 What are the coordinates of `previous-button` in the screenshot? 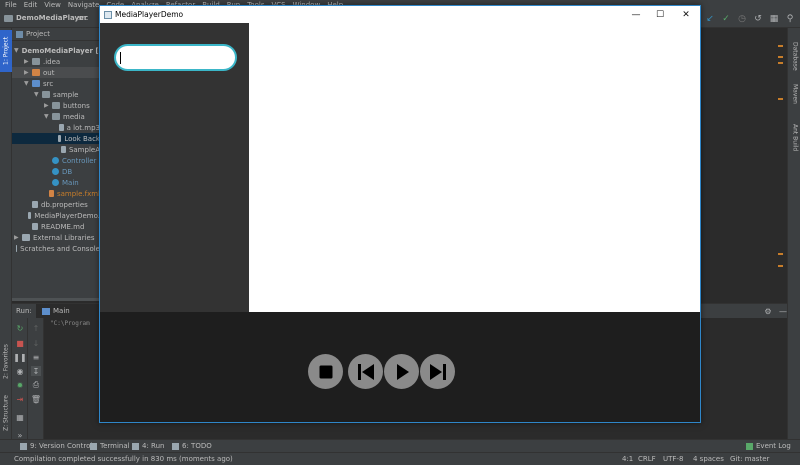 It's located at (365, 371).